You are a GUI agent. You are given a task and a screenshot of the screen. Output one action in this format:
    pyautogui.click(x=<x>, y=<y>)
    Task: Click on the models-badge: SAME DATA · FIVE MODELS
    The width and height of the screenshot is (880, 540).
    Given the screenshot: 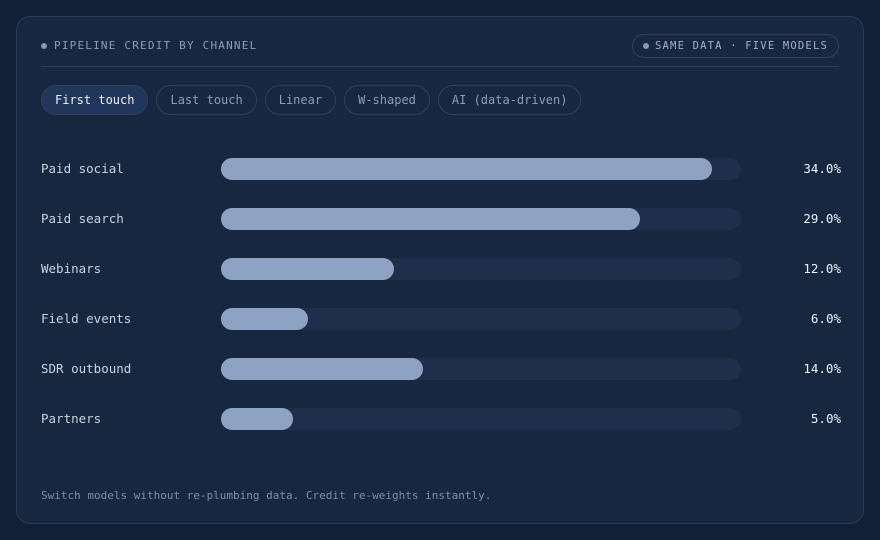 What is the action you would take?
    pyautogui.click(x=735, y=45)
    